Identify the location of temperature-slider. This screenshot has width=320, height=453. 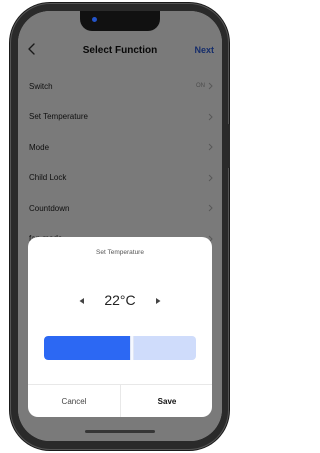
(120, 348).